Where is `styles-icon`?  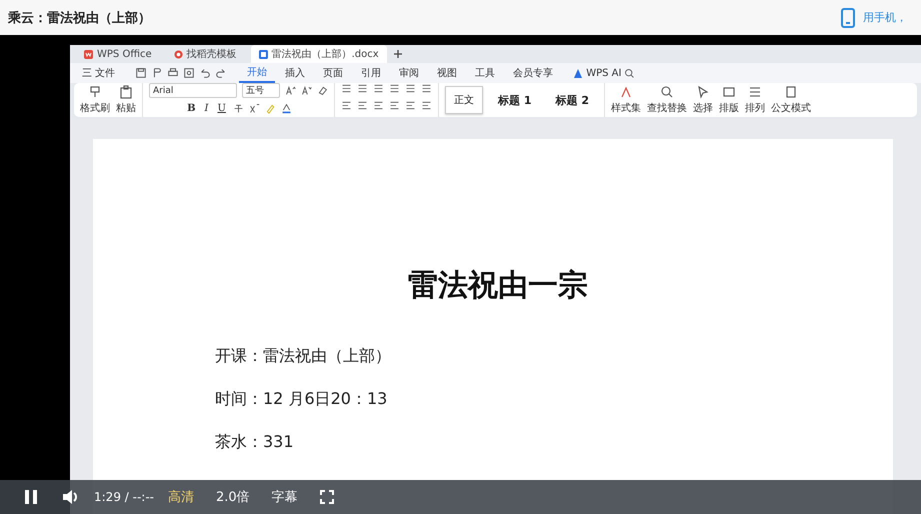
styles-icon is located at coordinates (625, 92).